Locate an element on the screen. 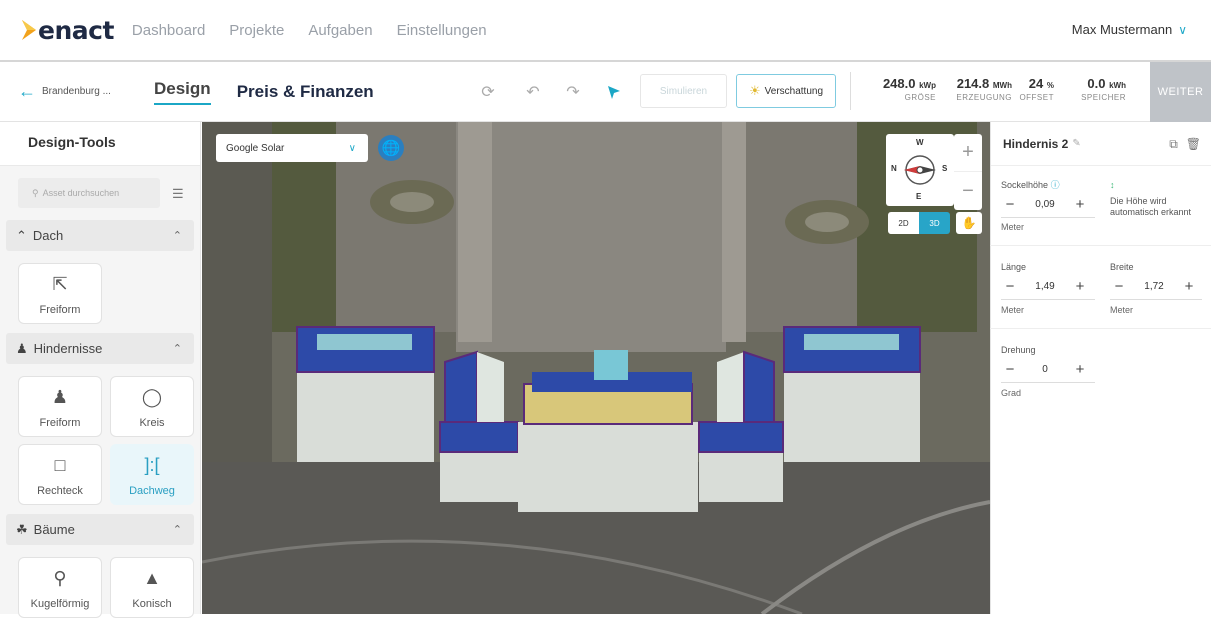 The width and height of the screenshot is (1211, 618). drehung-stepper: − 0 + is located at coordinates (1048, 370).